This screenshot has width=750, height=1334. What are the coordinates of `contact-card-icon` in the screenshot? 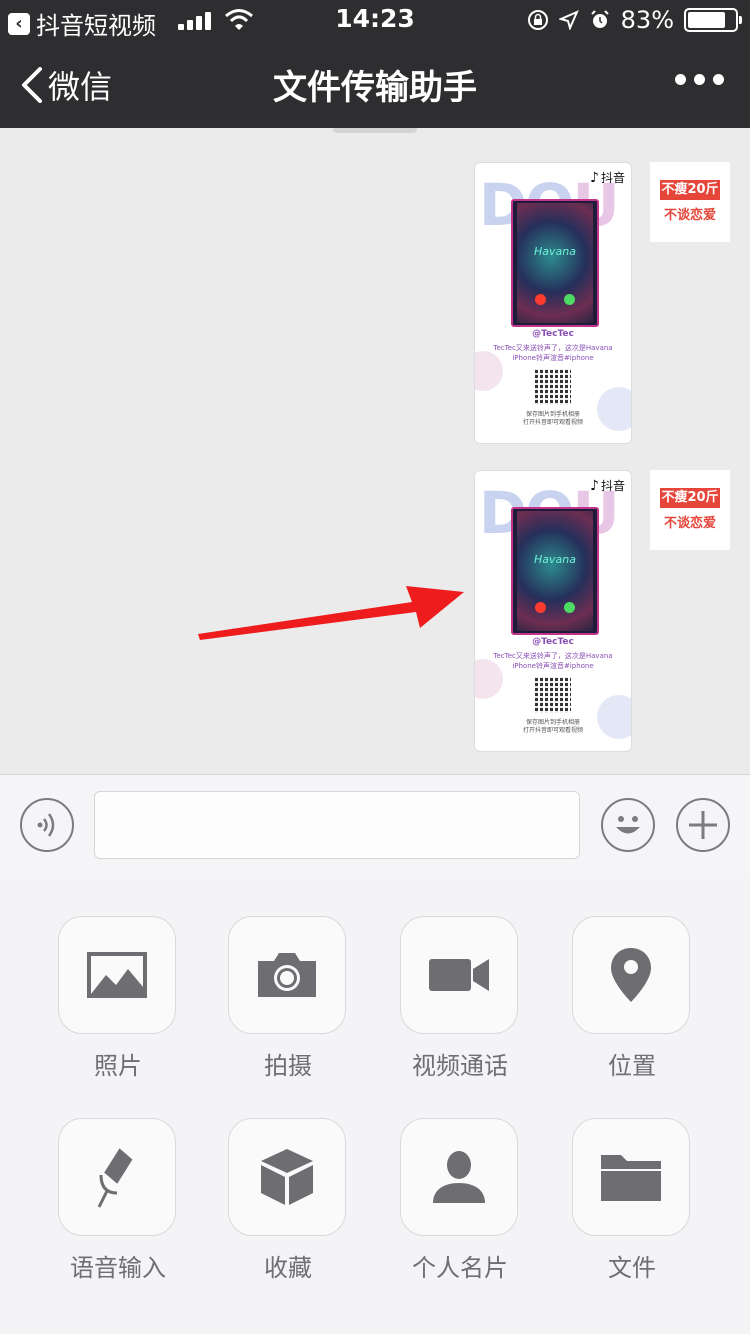 It's located at (459, 1177).